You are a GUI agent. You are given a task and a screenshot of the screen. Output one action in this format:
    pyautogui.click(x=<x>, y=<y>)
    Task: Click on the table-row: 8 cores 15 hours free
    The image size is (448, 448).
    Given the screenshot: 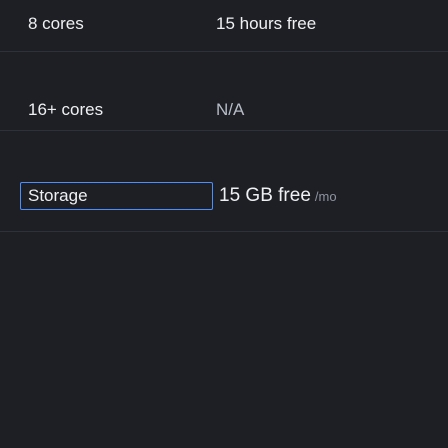 What is the action you would take?
    pyautogui.click(x=224, y=26)
    